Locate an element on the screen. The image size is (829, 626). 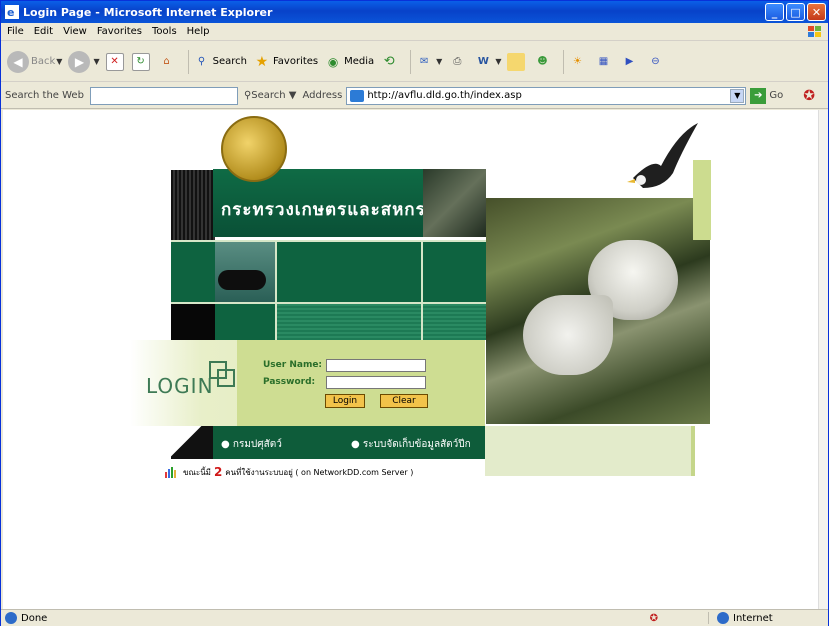
extra-button-3: ▶ is located at coordinates (630, 62).